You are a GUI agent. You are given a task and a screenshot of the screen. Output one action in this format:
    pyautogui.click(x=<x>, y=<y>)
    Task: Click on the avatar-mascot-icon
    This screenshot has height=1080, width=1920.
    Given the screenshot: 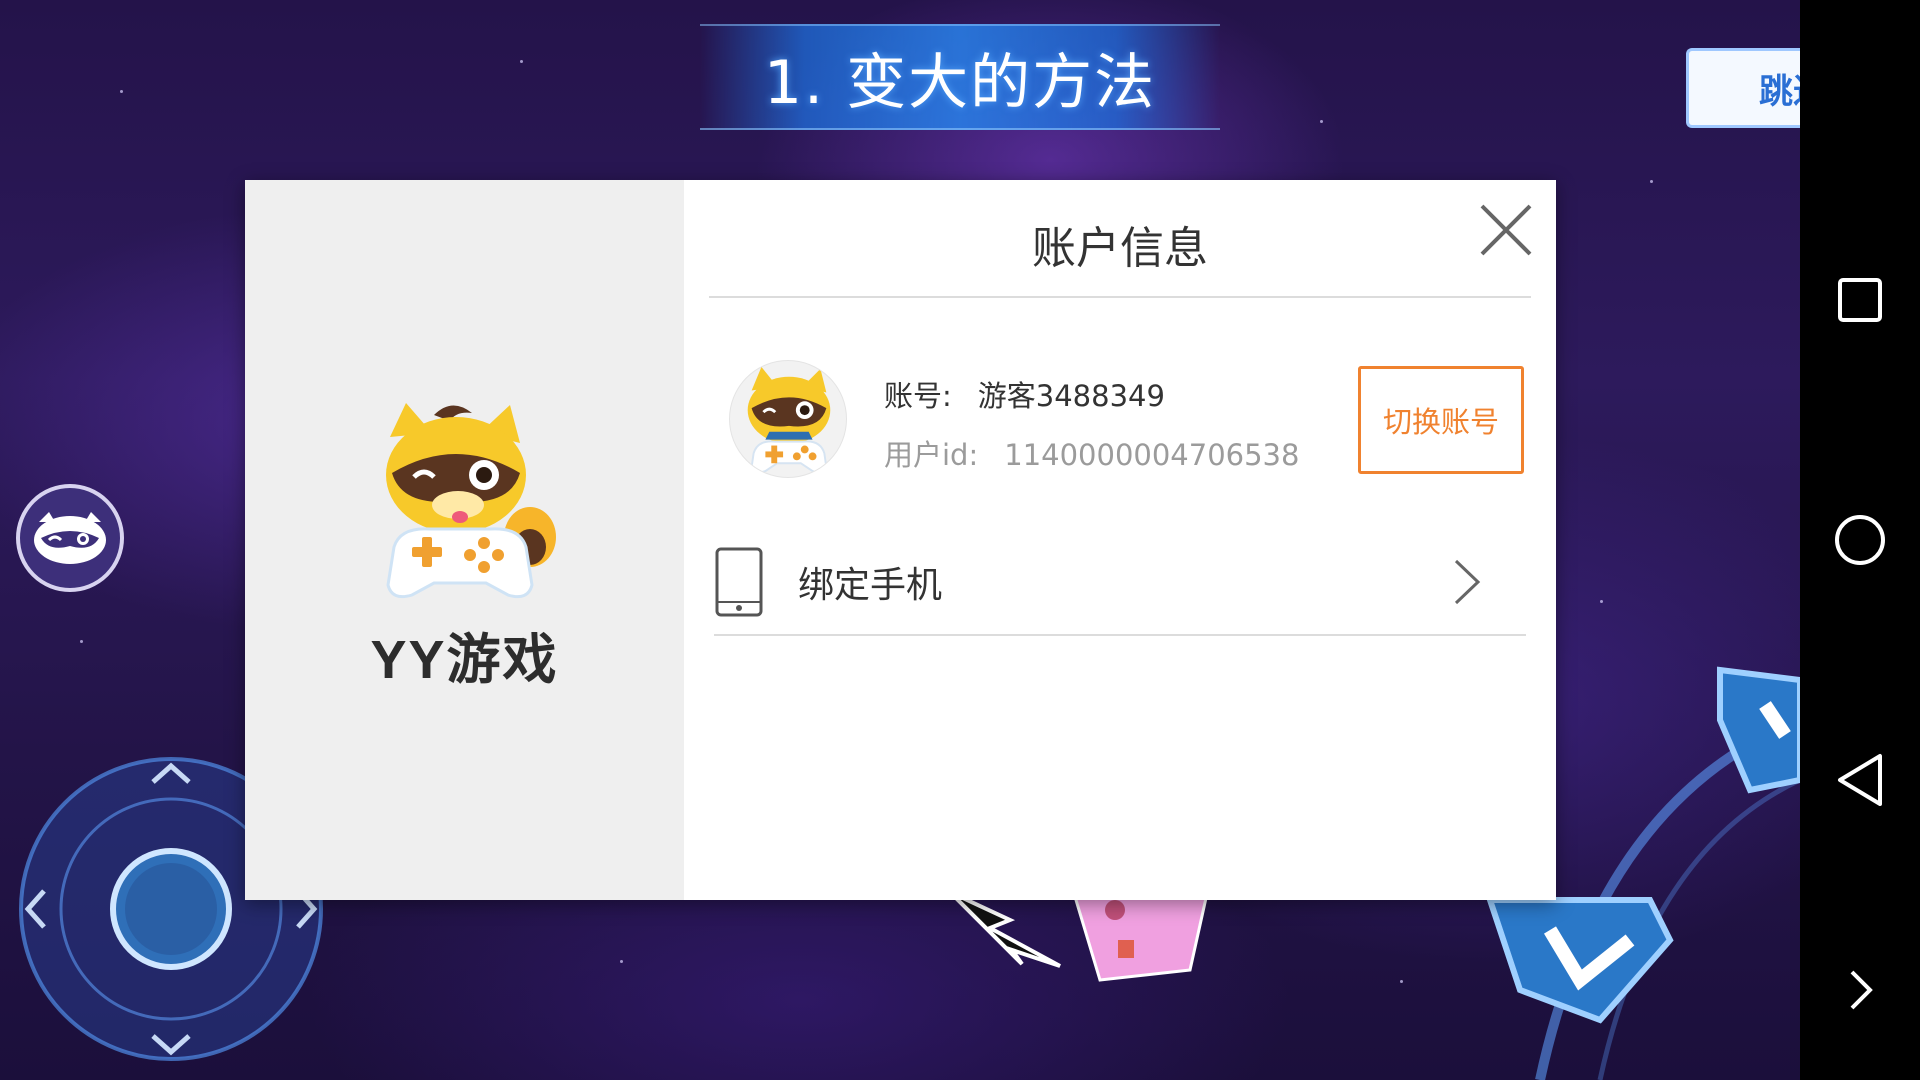 What is the action you would take?
    pyautogui.click(x=789, y=420)
    